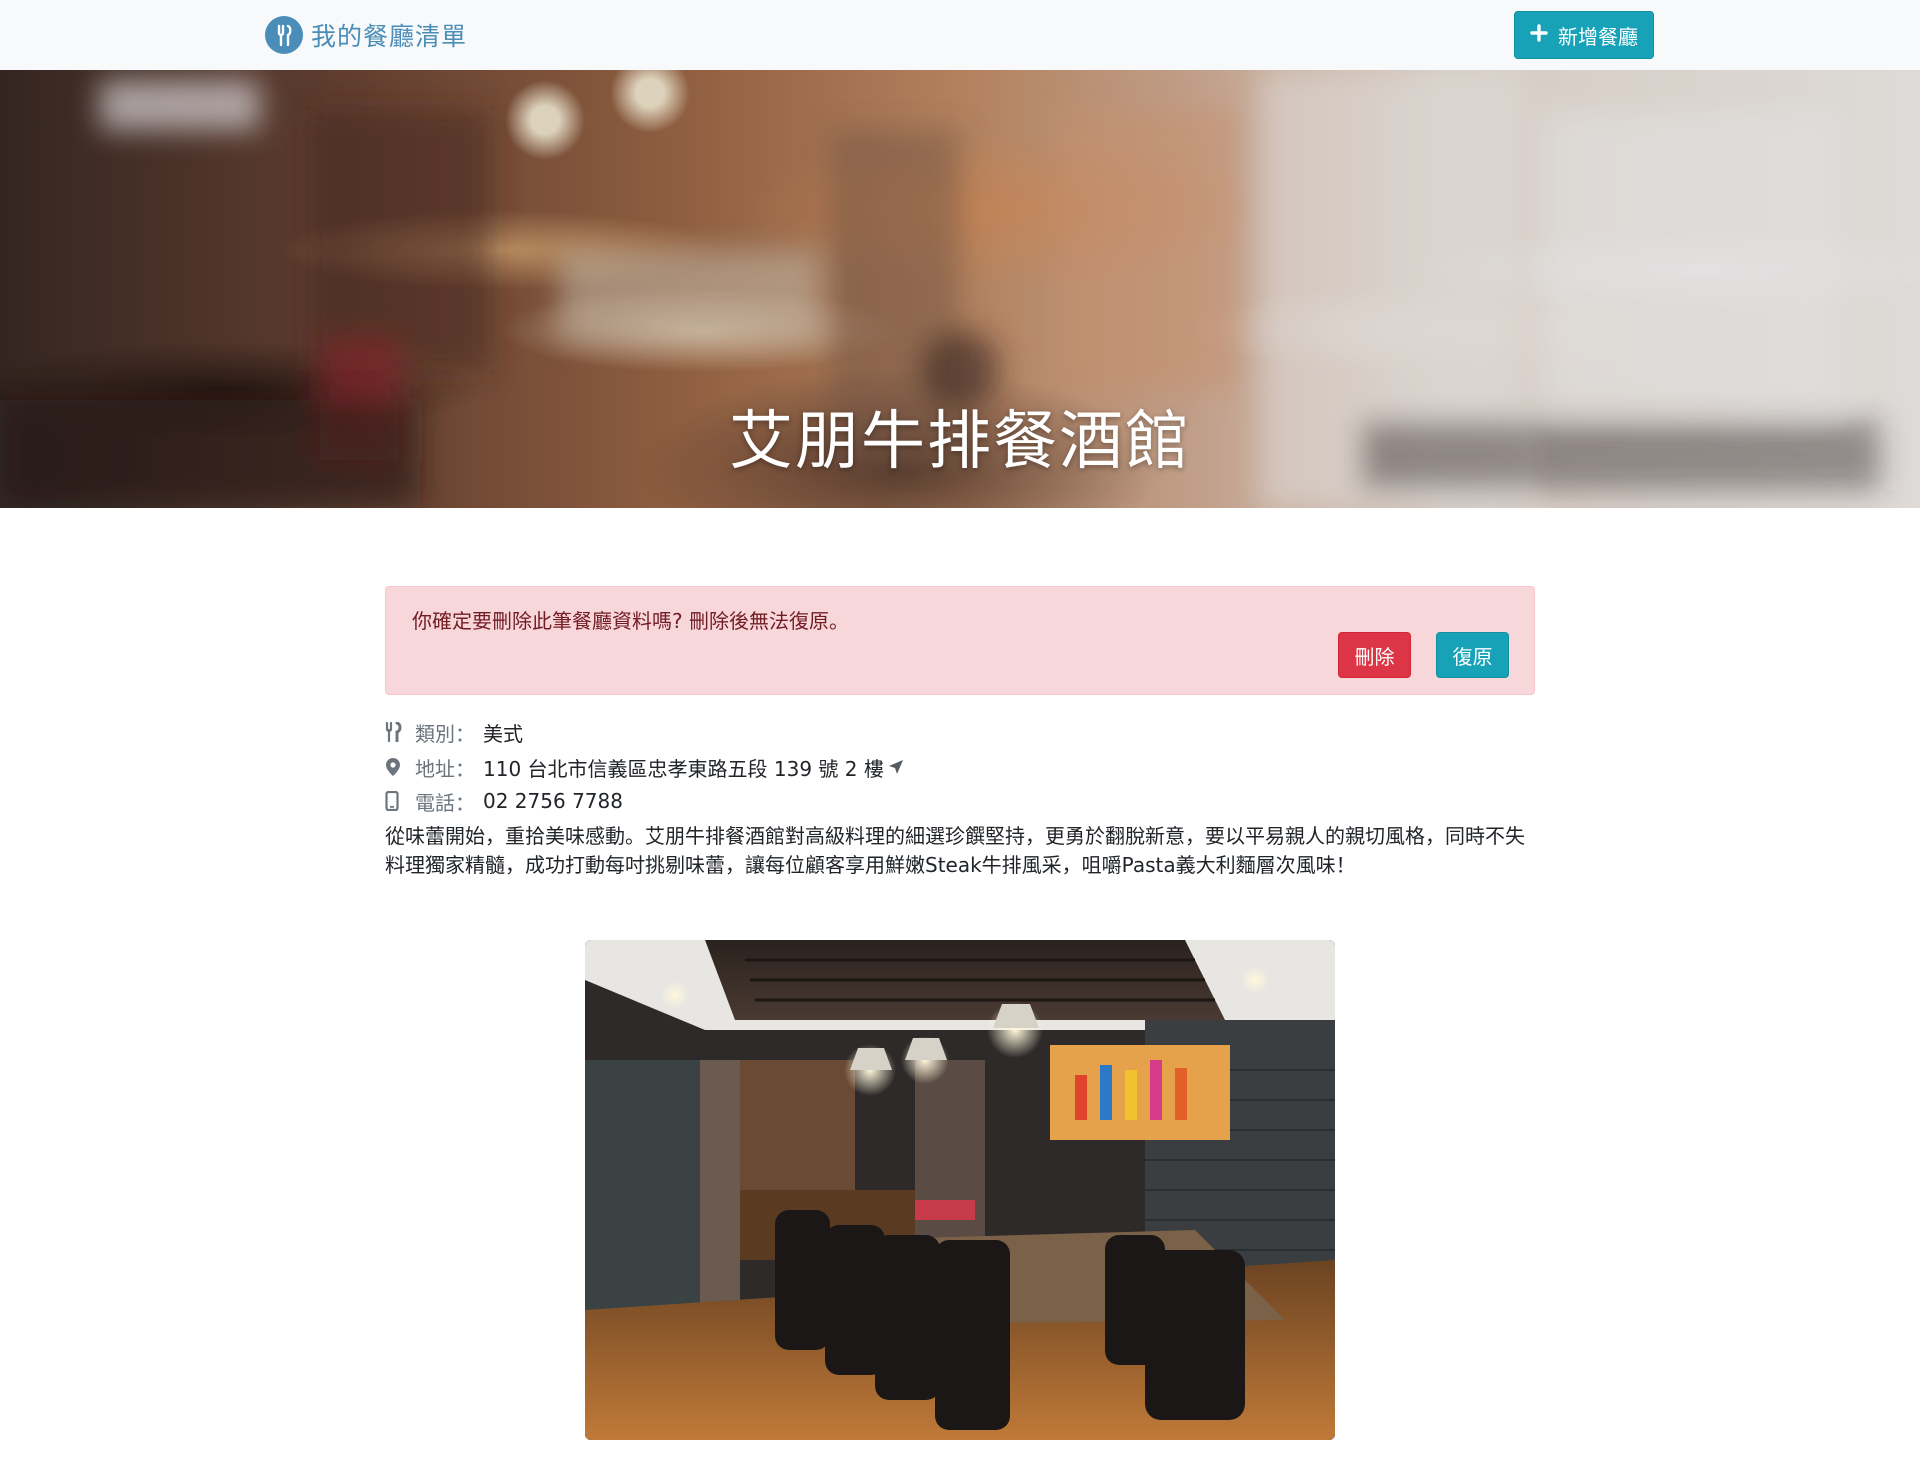  What do you see at coordinates (1374, 655) in the screenshot?
I see `delete-button: 刪除` at bounding box center [1374, 655].